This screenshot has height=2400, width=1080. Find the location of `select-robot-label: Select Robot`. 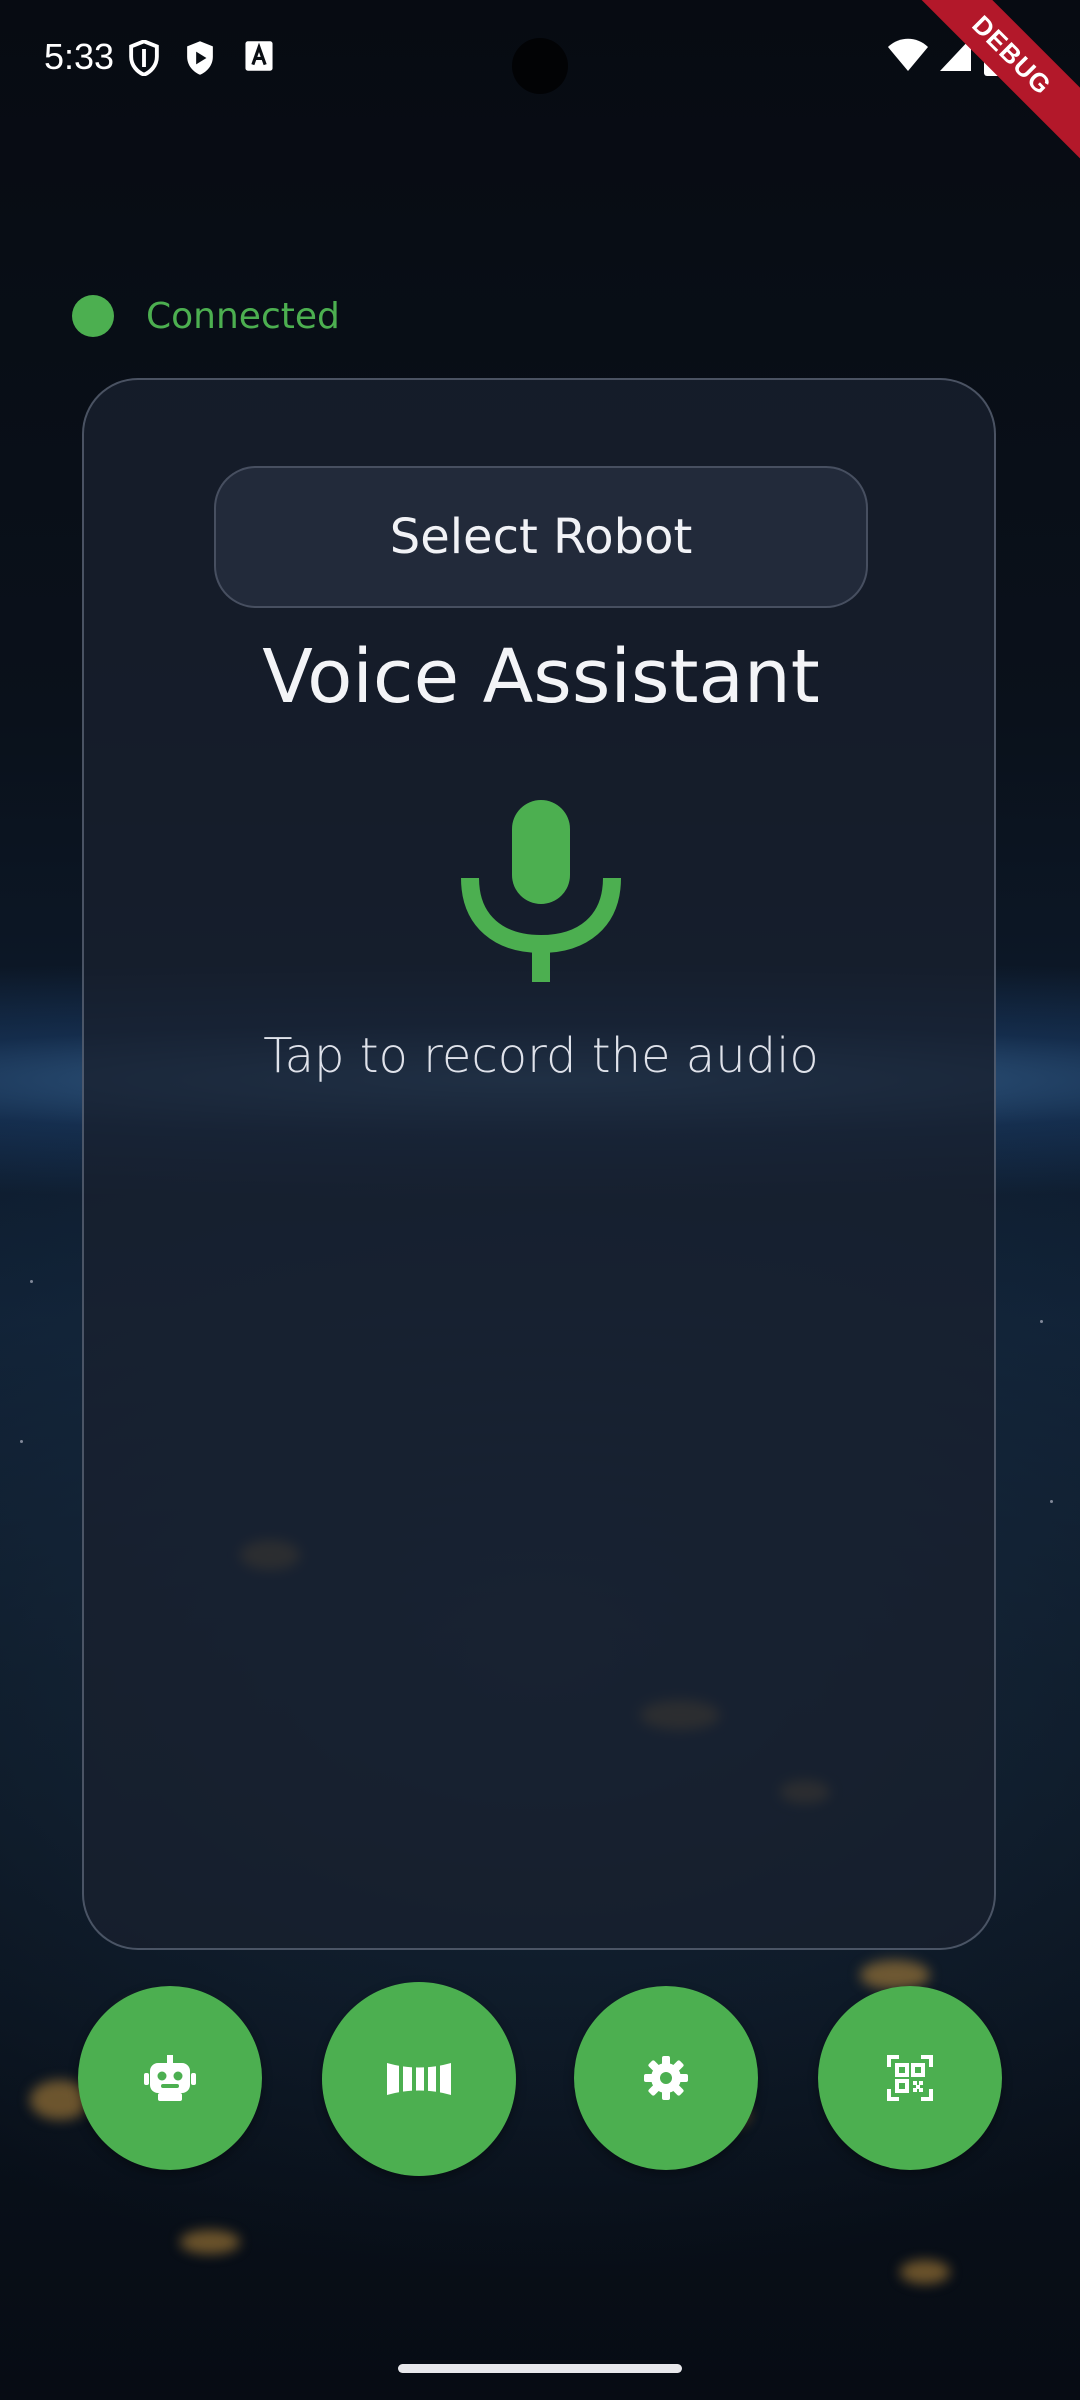

select-robot-label: Select Robot is located at coordinates (541, 537).